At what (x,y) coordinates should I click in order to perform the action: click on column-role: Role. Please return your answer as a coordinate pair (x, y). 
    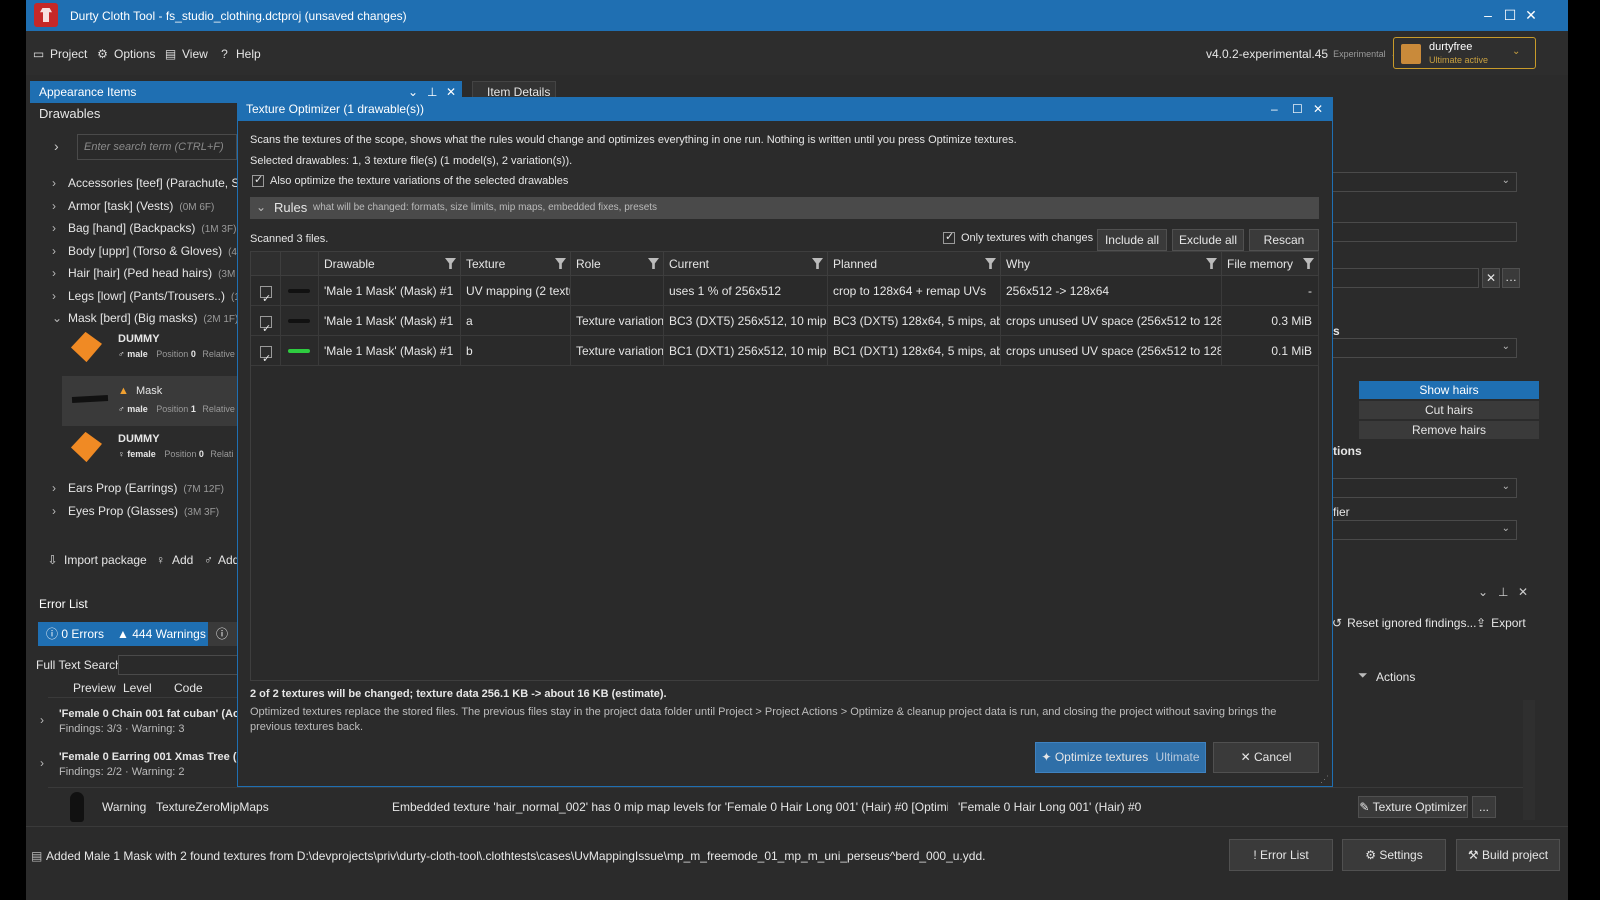
    Looking at the image, I should click on (617, 264).